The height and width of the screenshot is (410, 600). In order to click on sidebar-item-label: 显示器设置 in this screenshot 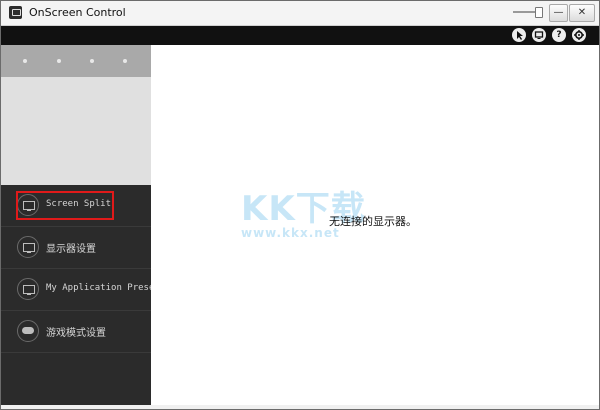, I will do `click(71, 249)`.